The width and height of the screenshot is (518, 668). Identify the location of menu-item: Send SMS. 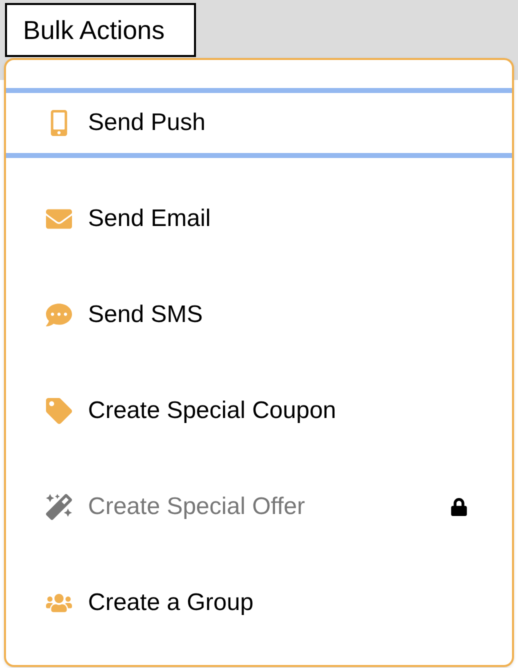
(259, 315).